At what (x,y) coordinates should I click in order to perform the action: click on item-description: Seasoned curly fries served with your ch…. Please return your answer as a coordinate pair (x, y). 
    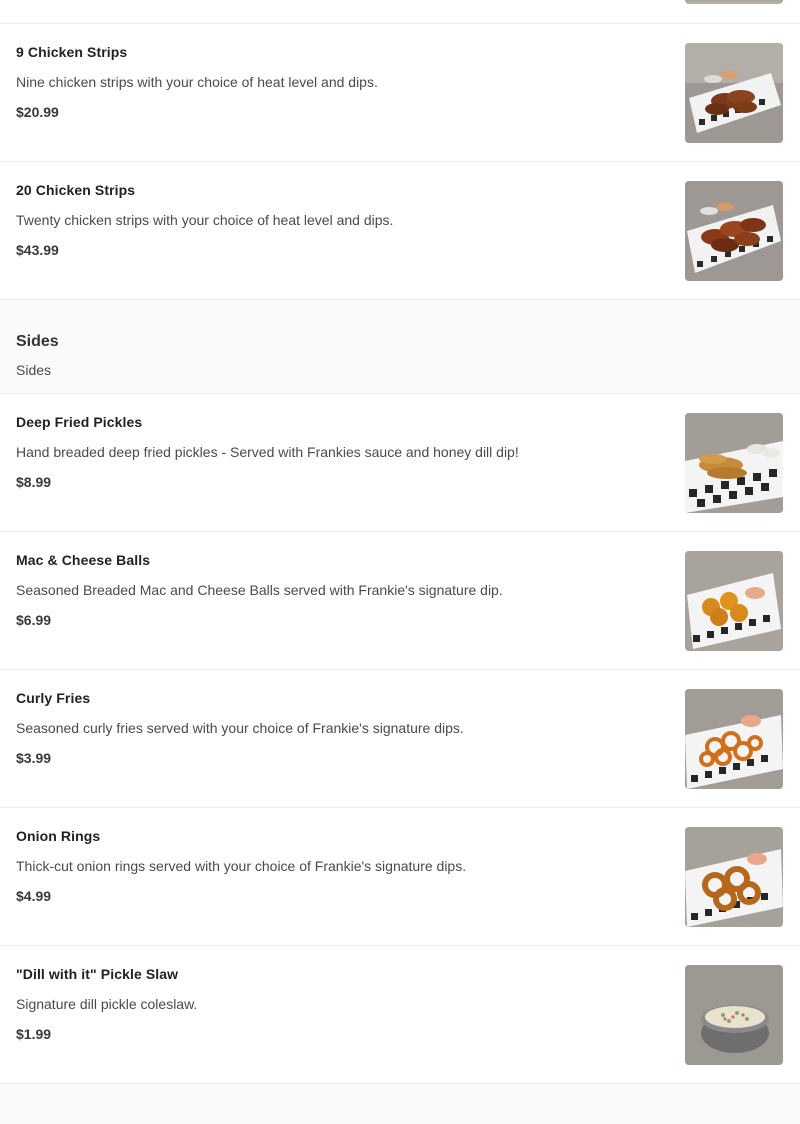
    Looking at the image, I should click on (240, 728).